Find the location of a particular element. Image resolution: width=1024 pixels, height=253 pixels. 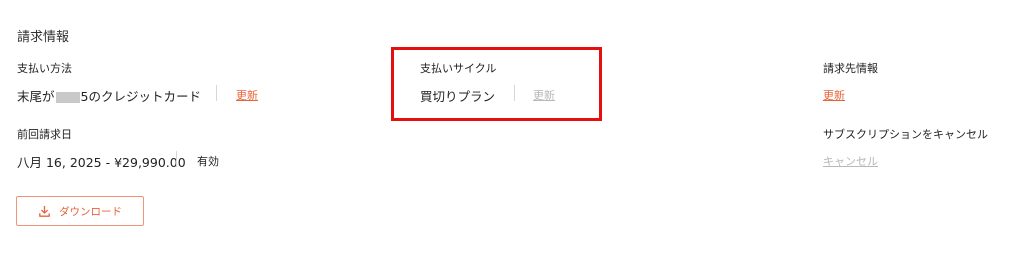

cancel-subscription-link: キャンセル is located at coordinates (850, 161).